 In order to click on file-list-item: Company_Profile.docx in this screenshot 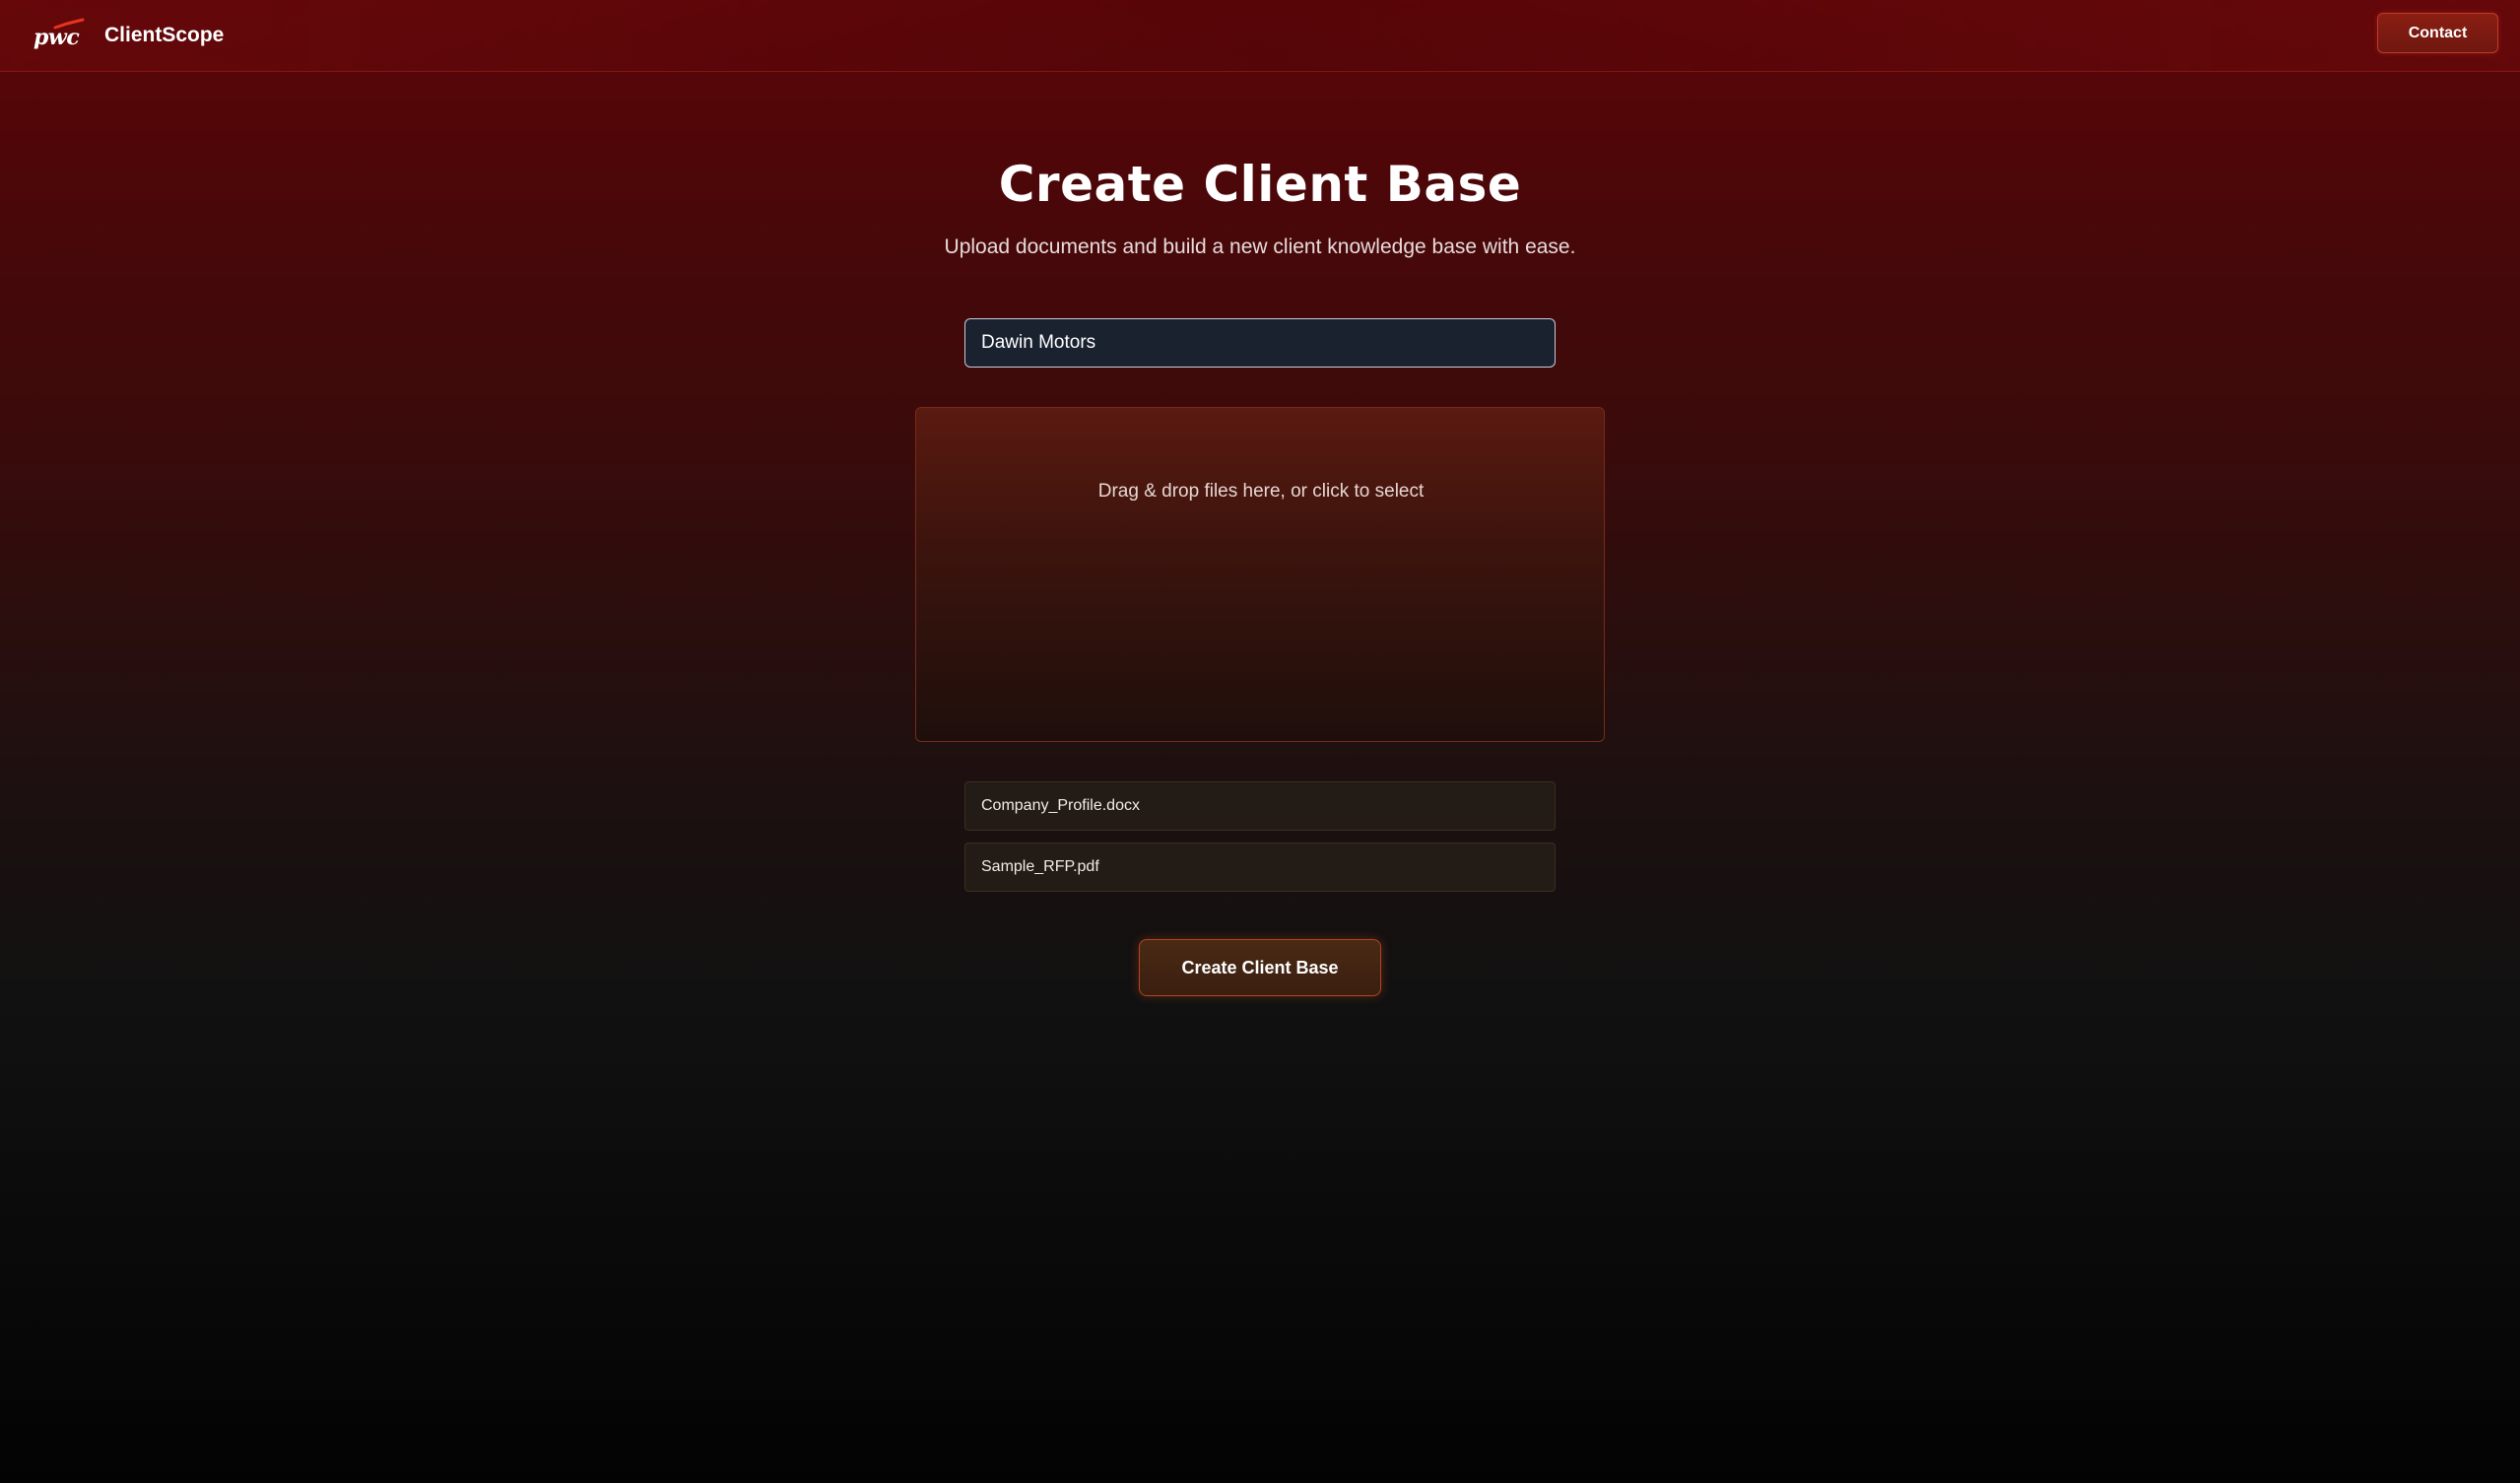, I will do `click(1260, 806)`.